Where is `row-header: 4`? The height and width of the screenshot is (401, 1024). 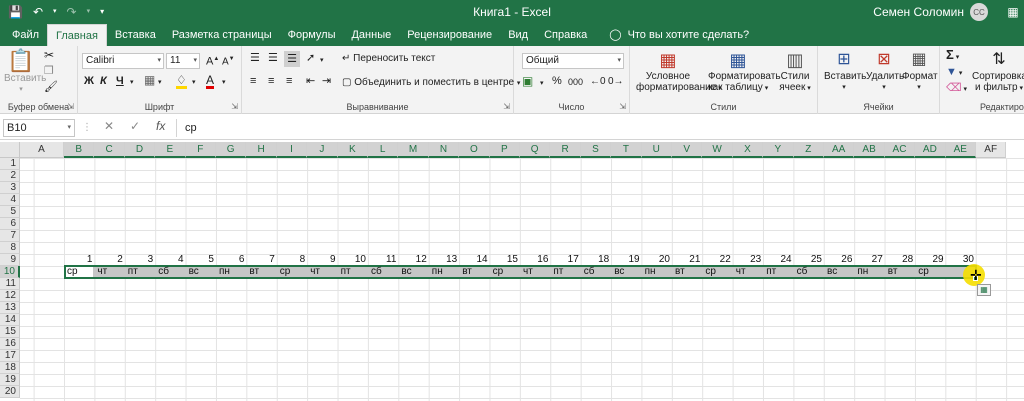
row-header: 4 is located at coordinates (10, 200).